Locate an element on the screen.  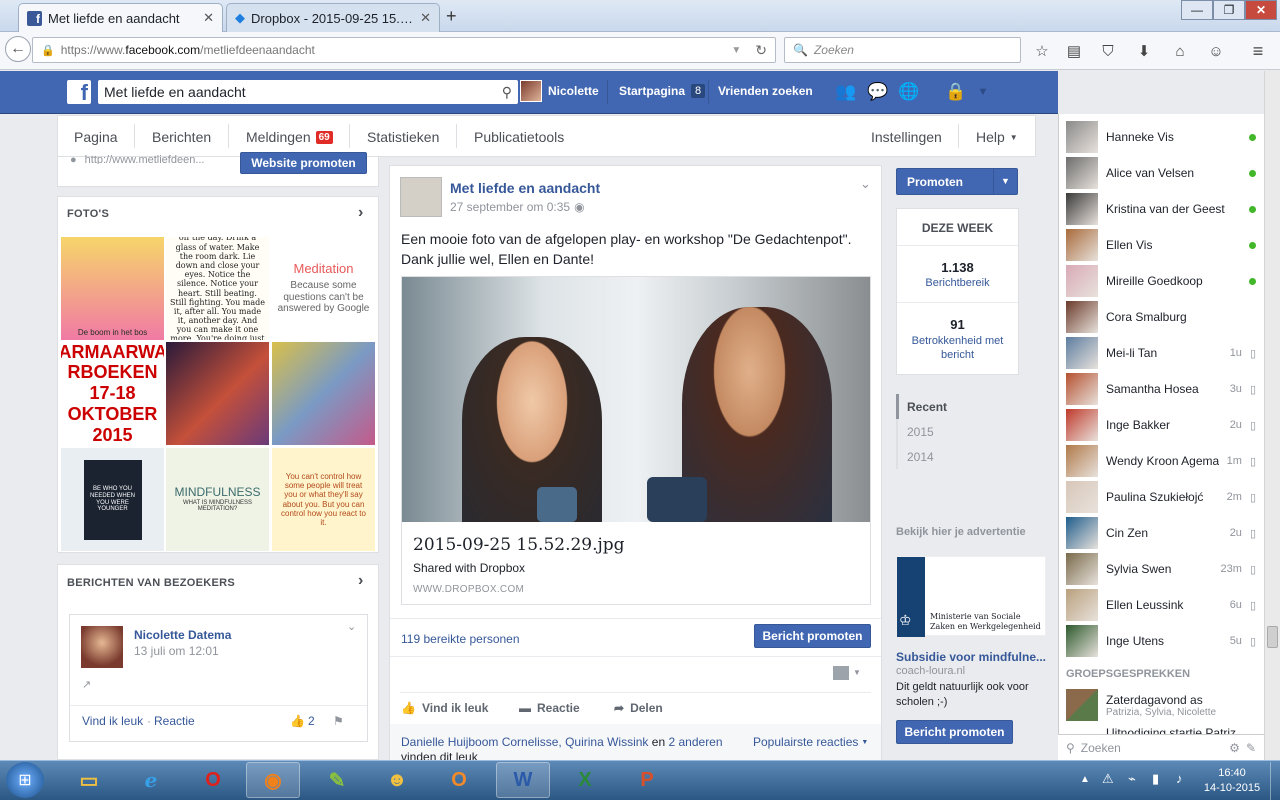
chat-contact: Kristina van der Geest is located at coordinates (1161, 209).